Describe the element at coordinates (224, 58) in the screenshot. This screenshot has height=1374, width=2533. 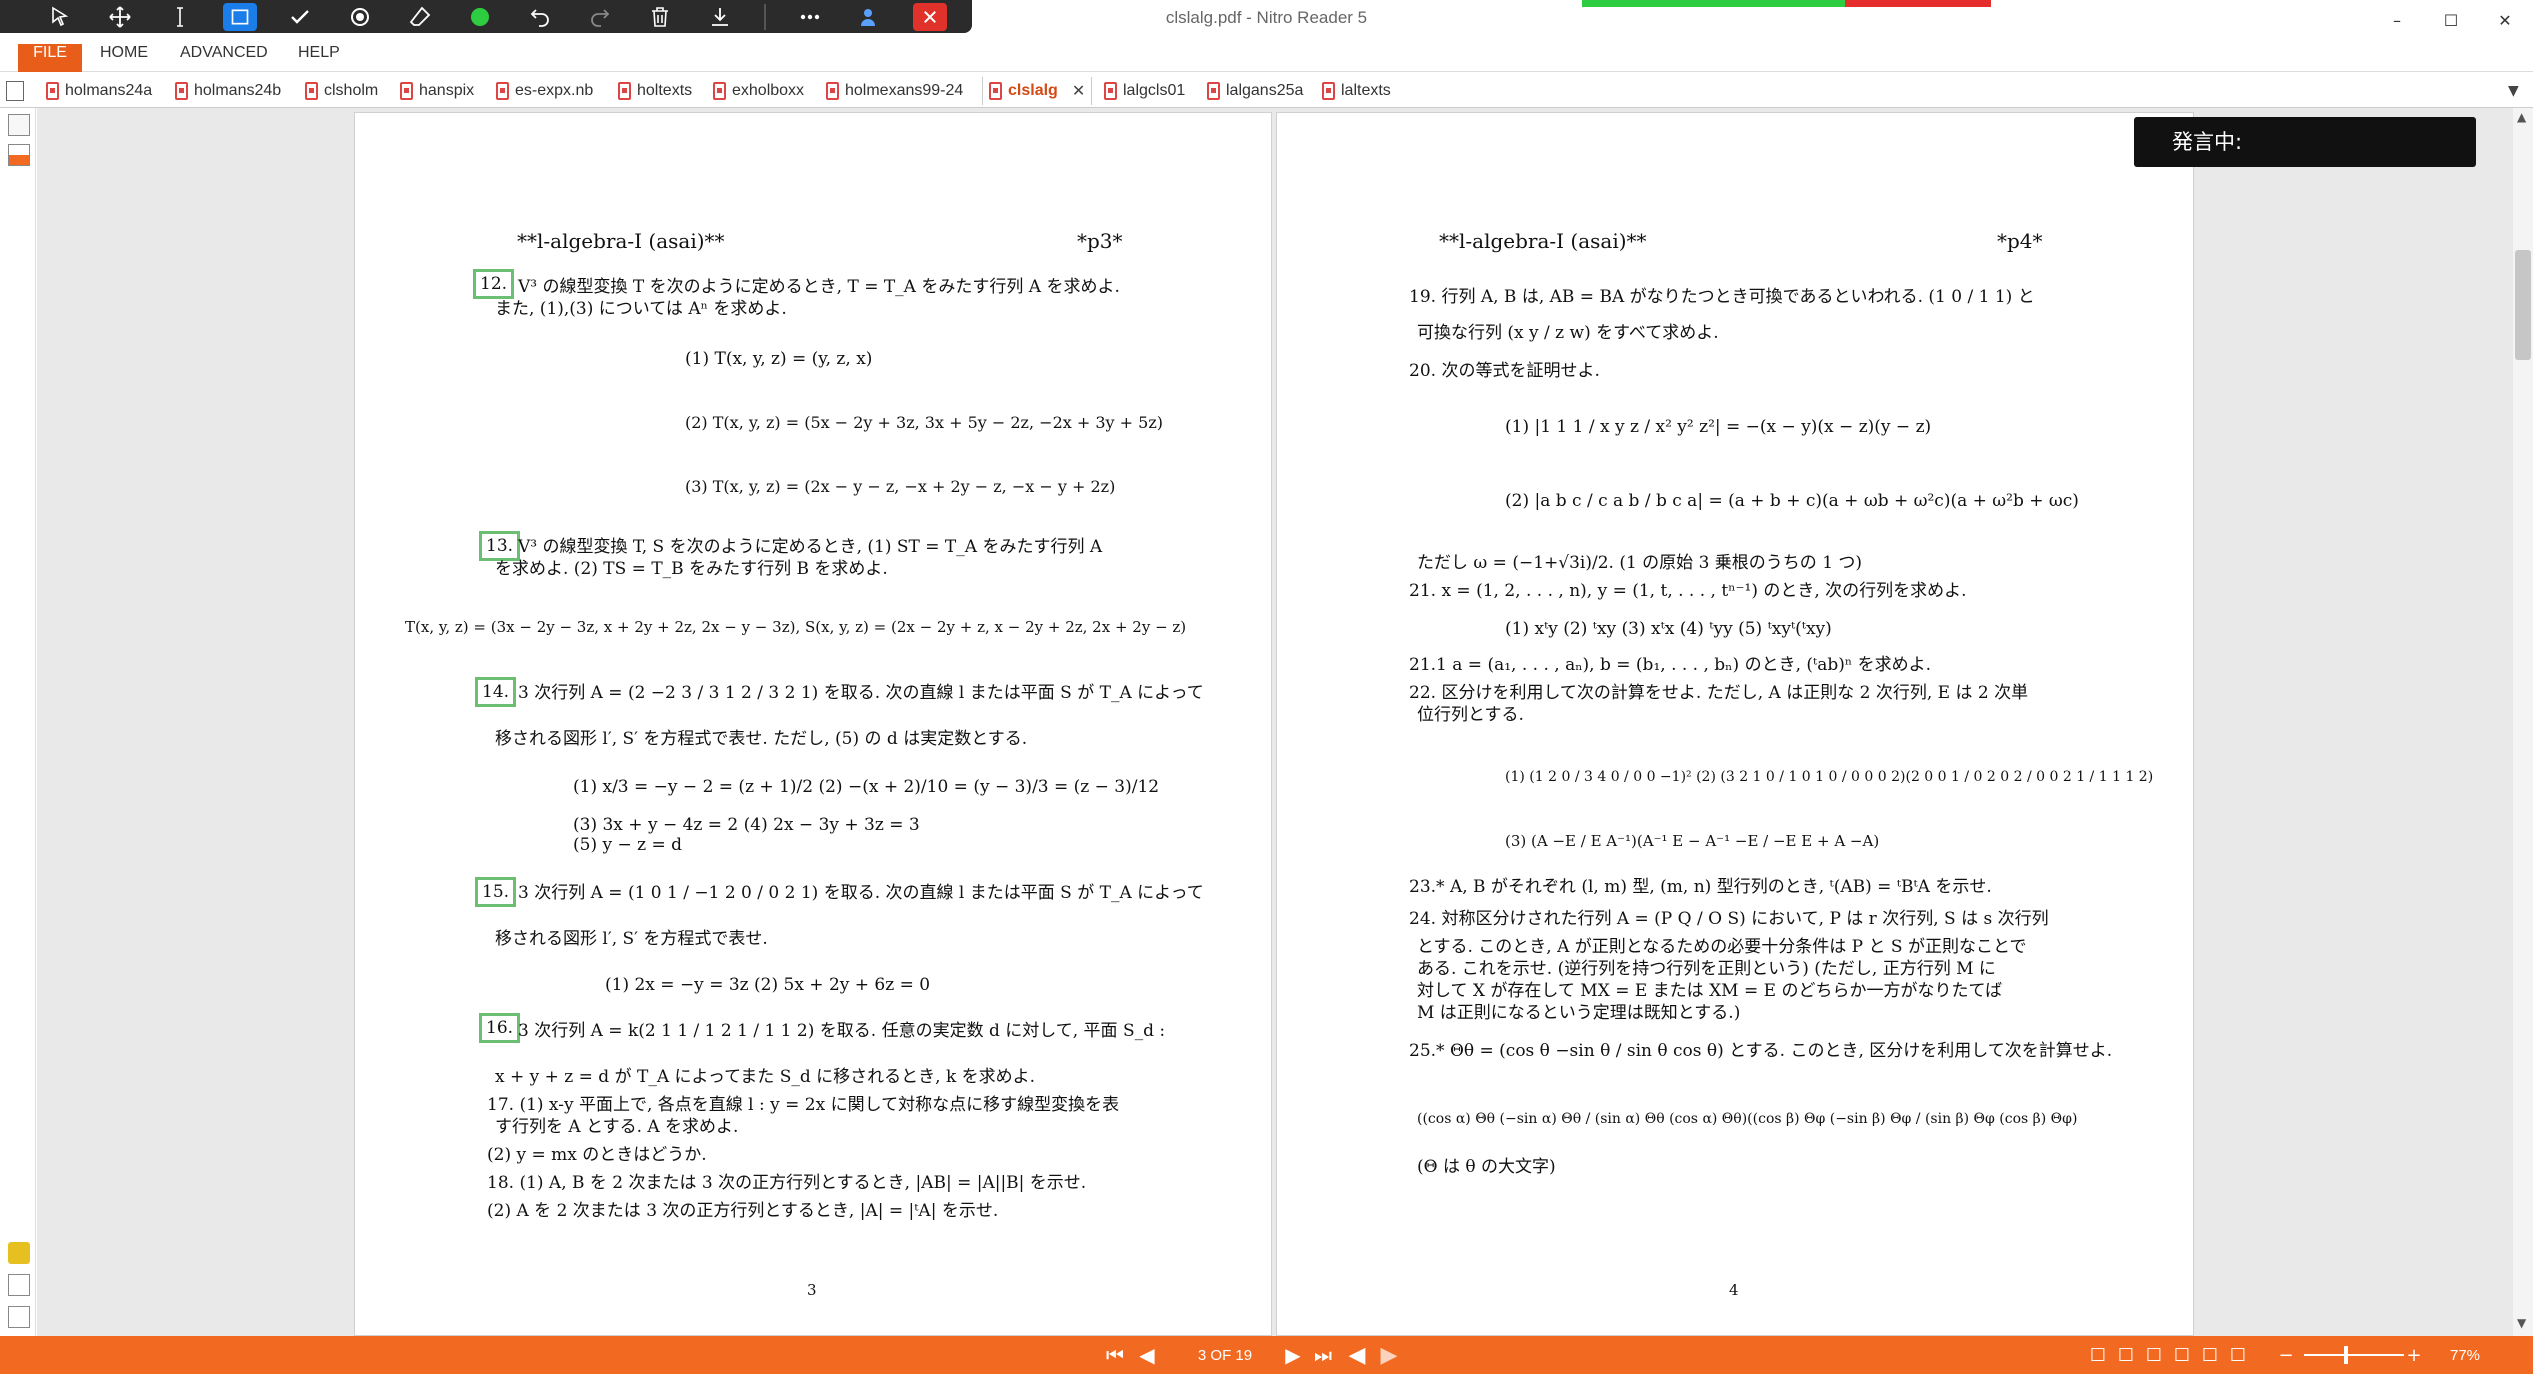
I see `menu-advanced: ADVANCED` at that location.